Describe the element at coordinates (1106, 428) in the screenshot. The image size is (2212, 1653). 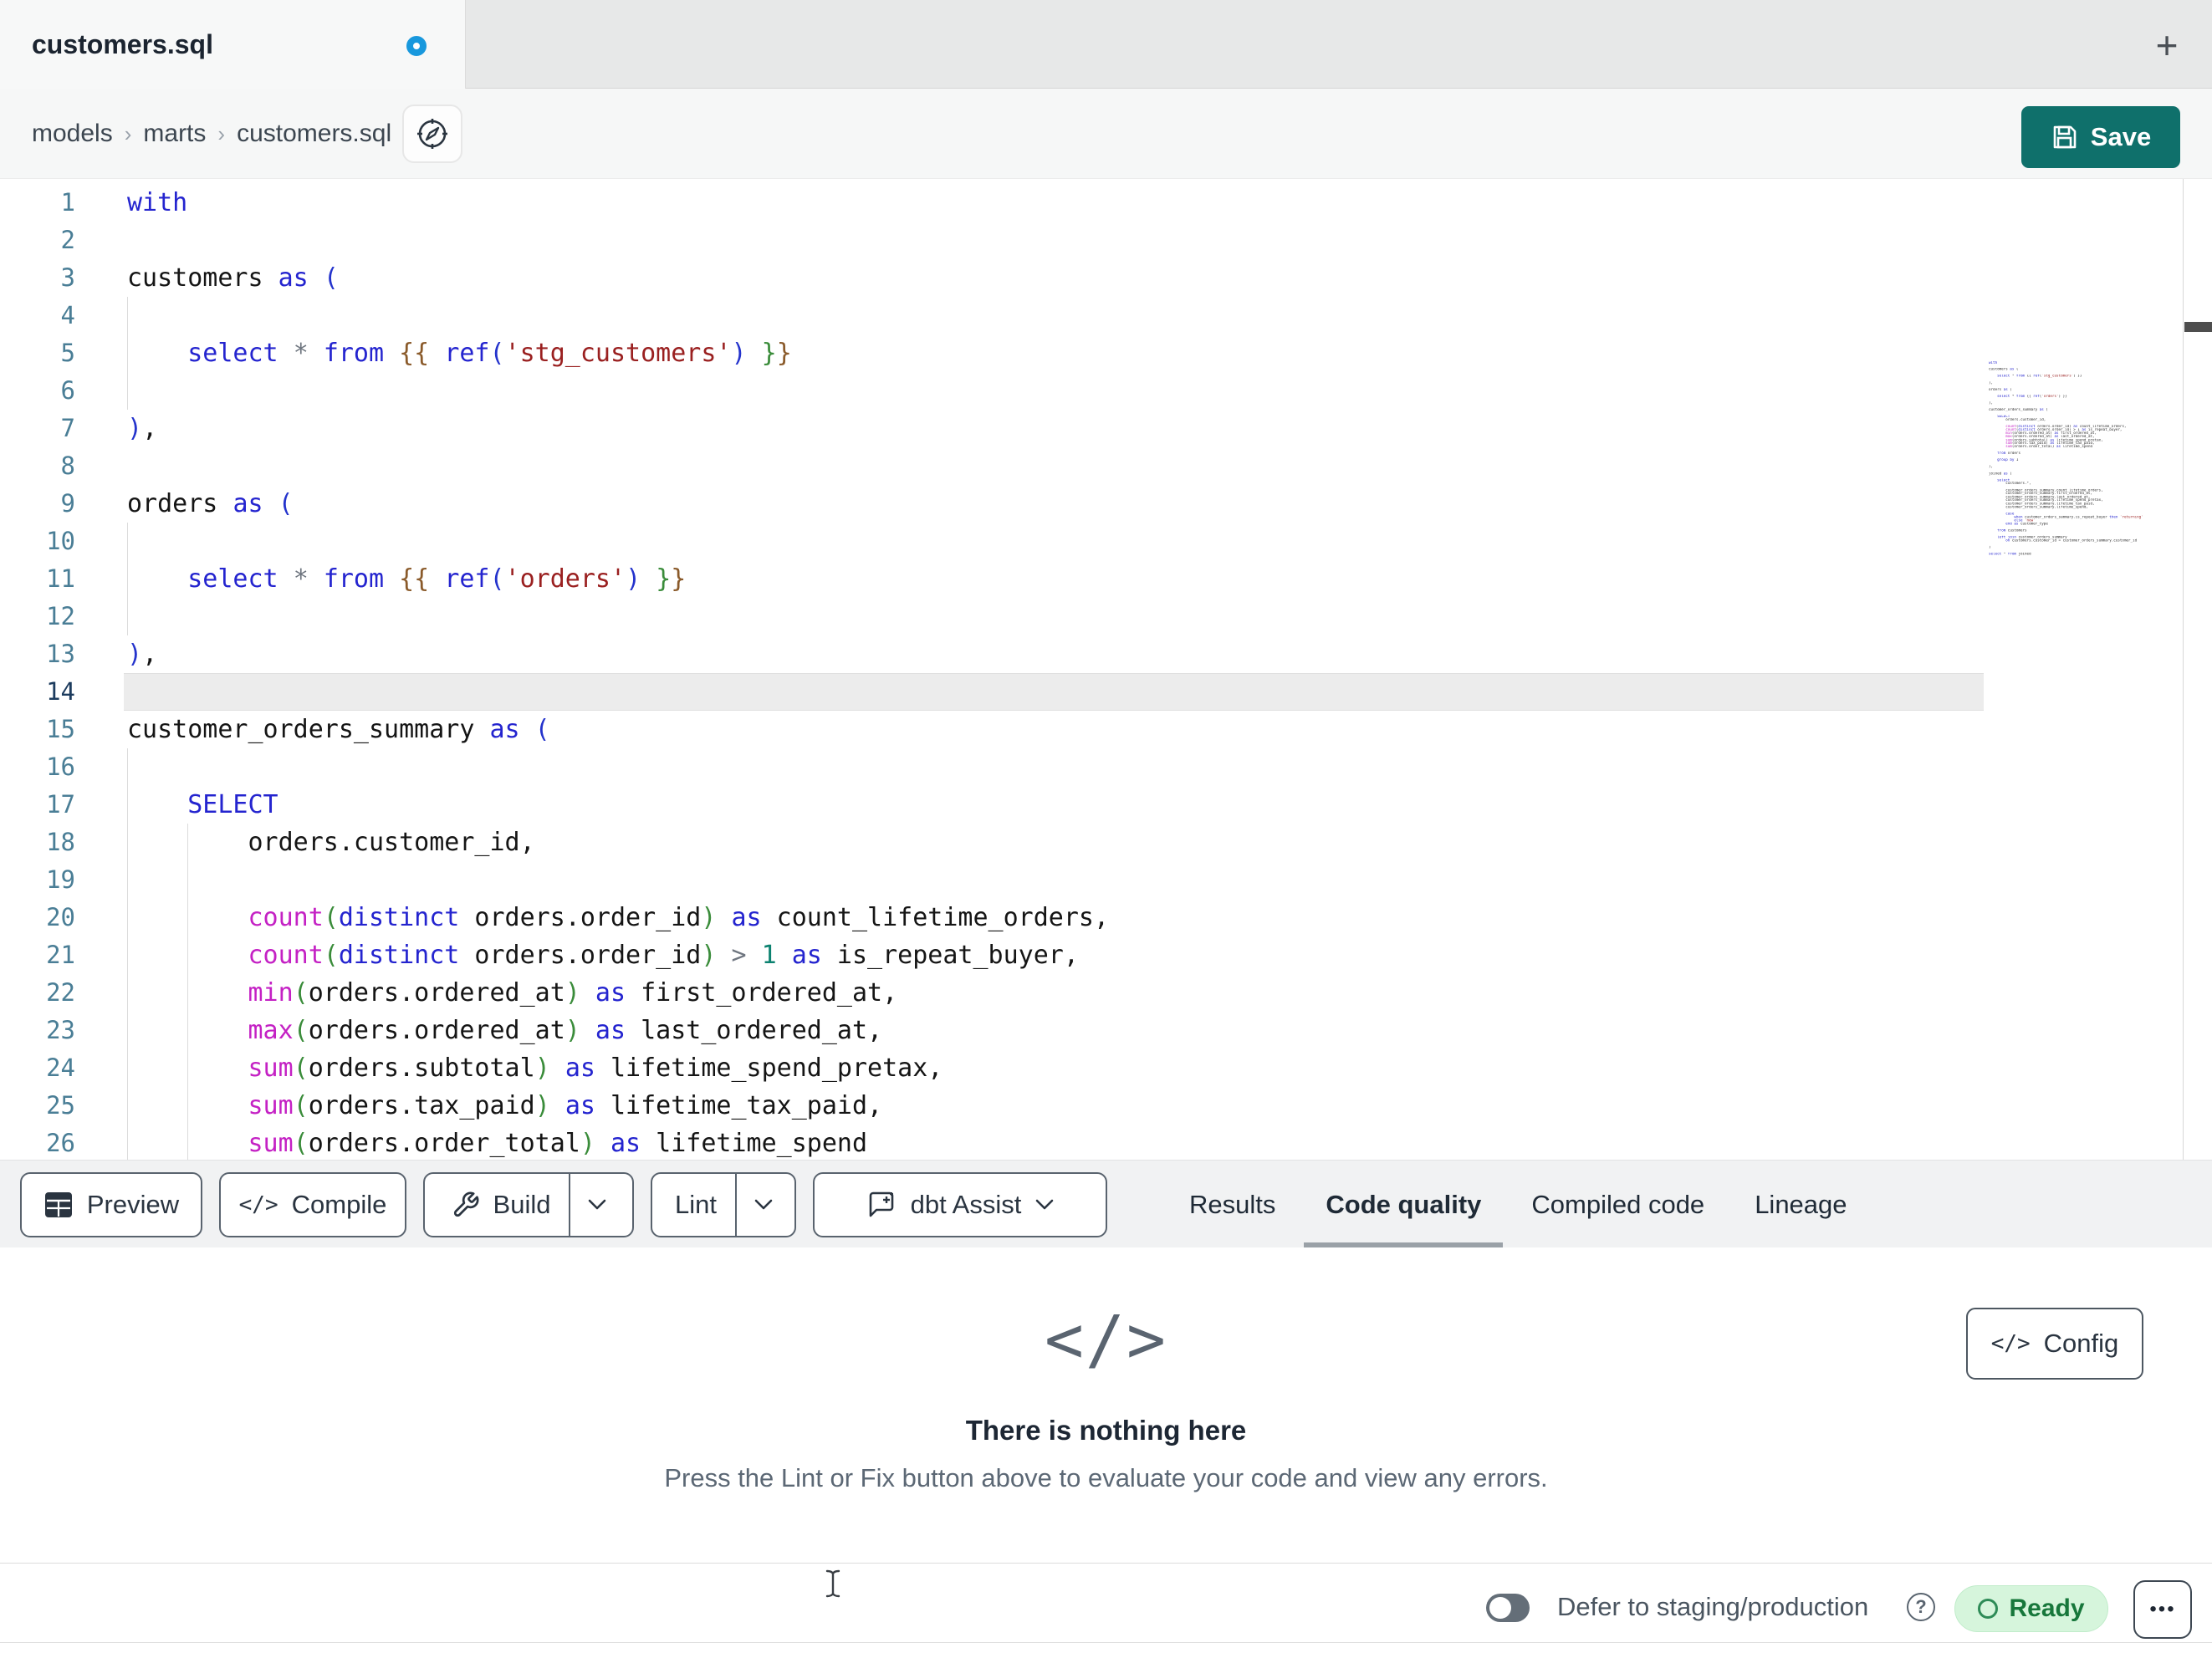
I see `code-line: 7),` at that location.